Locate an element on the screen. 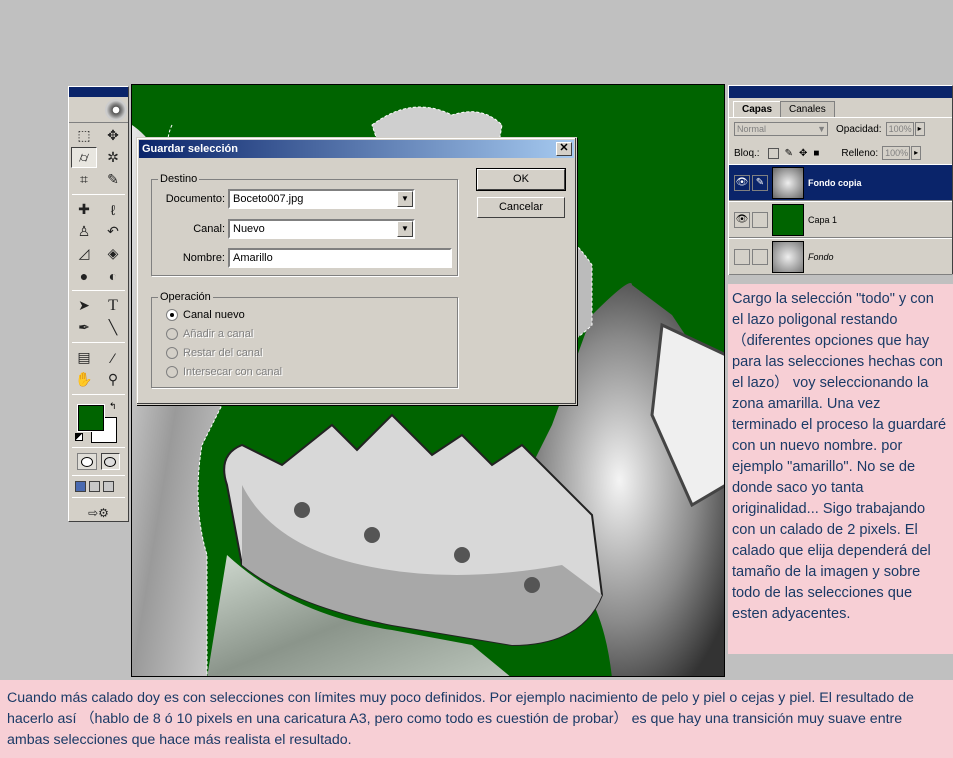  opacity-arrow-icon: ▸ is located at coordinates (919, 129).